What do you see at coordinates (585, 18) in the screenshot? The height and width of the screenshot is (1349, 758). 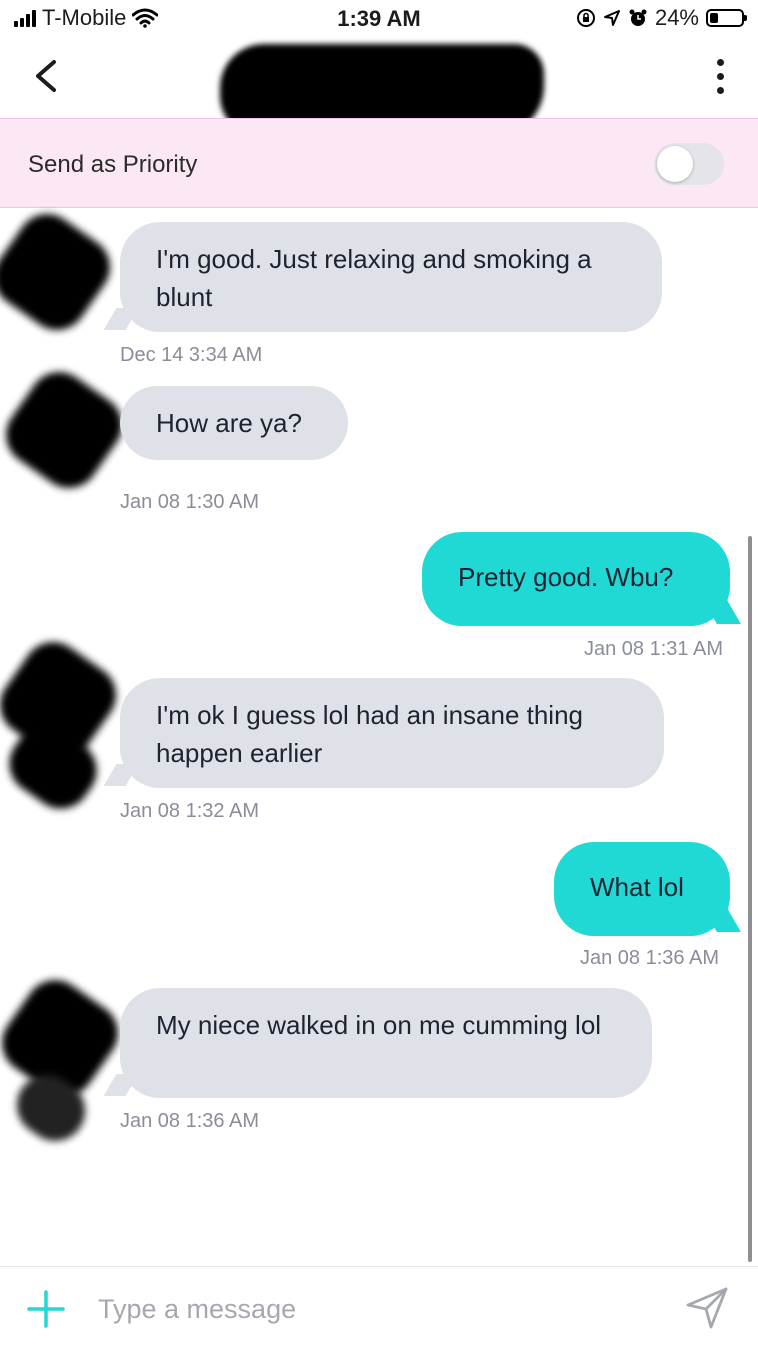 I see `rotation-lock-icon` at bounding box center [585, 18].